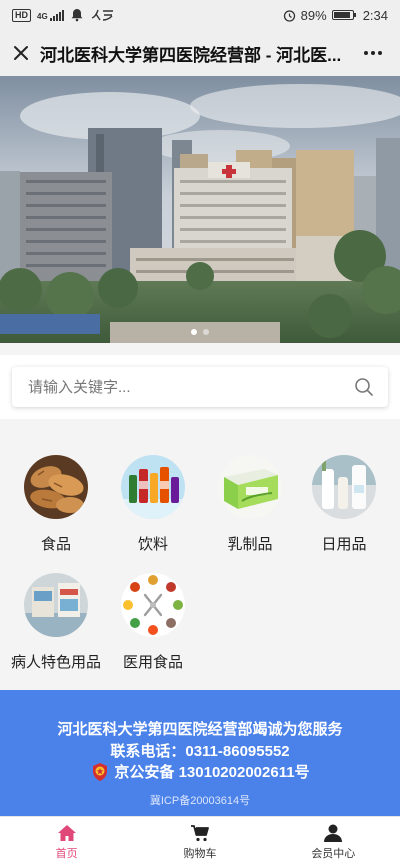  Describe the element at coordinates (375, 15) in the screenshot. I see `clock: 2:34` at that location.